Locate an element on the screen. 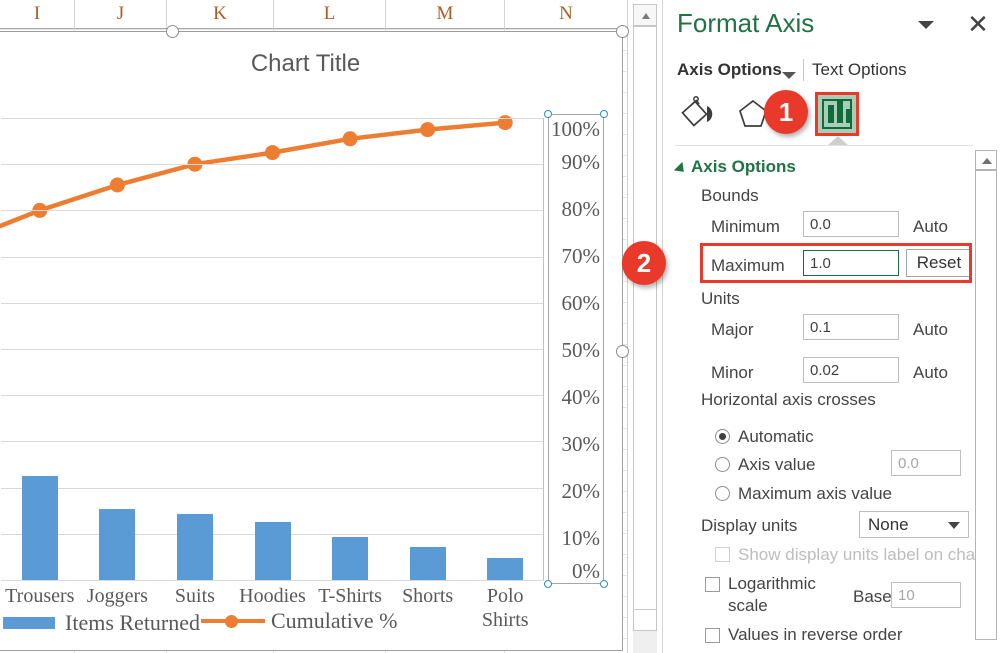 Image resolution: width=1003 pixels, height=653 pixels. bar-polo-shirts is located at coordinates (505, 569).